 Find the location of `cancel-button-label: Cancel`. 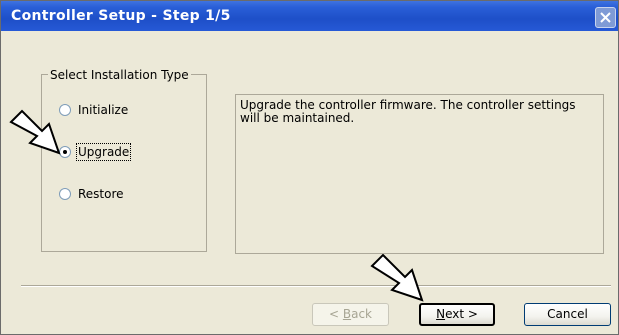

cancel-button-label: Cancel is located at coordinates (567, 314).